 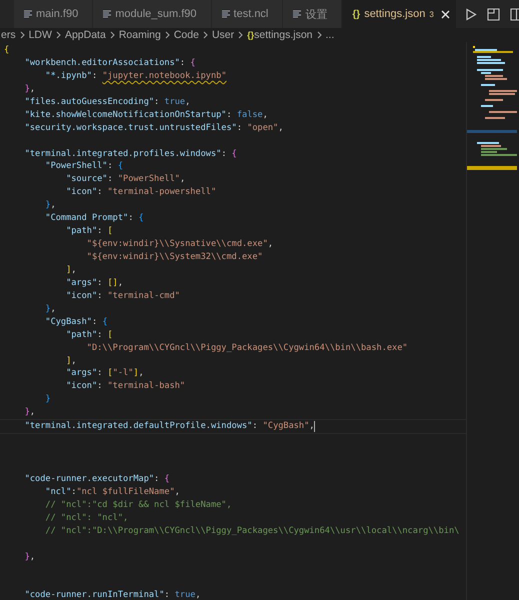 What do you see at coordinates (152, 14) in the screenshot?
I see `editor-tab: module_sum.f90` at bounding box center [152, 14].